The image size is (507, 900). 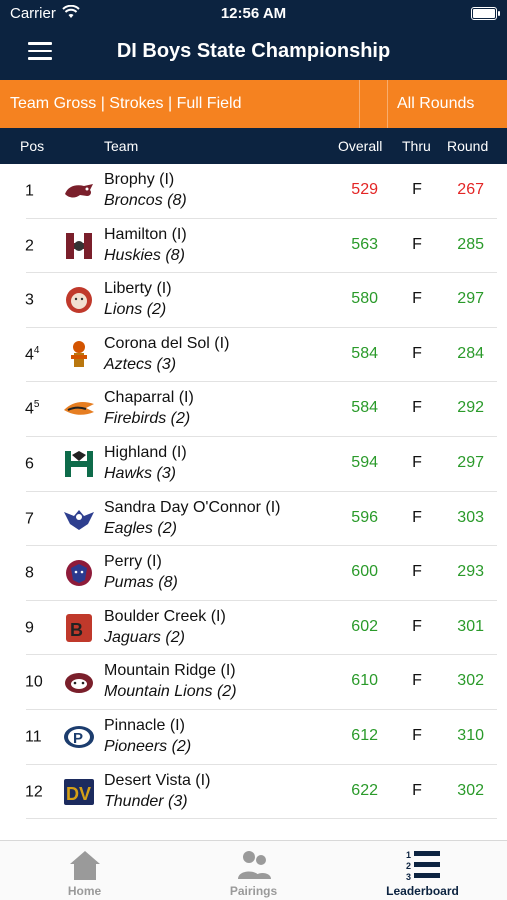 I want to click on leaderboard-column-header: Pos Team Overall Thru Round, so click(x=253, y=146).